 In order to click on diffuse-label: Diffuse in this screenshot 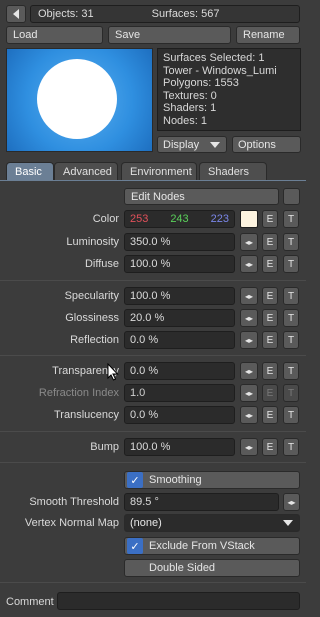, I will do `click(101, 264)`.